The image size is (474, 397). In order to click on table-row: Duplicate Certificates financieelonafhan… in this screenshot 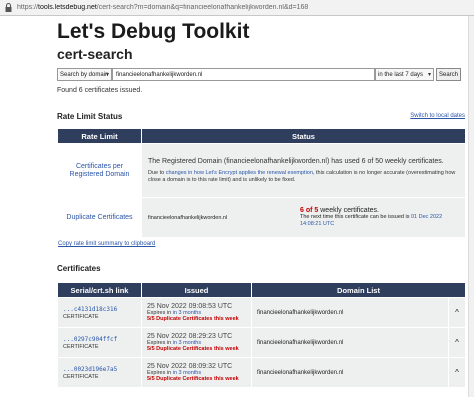, I will do `click(261, 217)`.